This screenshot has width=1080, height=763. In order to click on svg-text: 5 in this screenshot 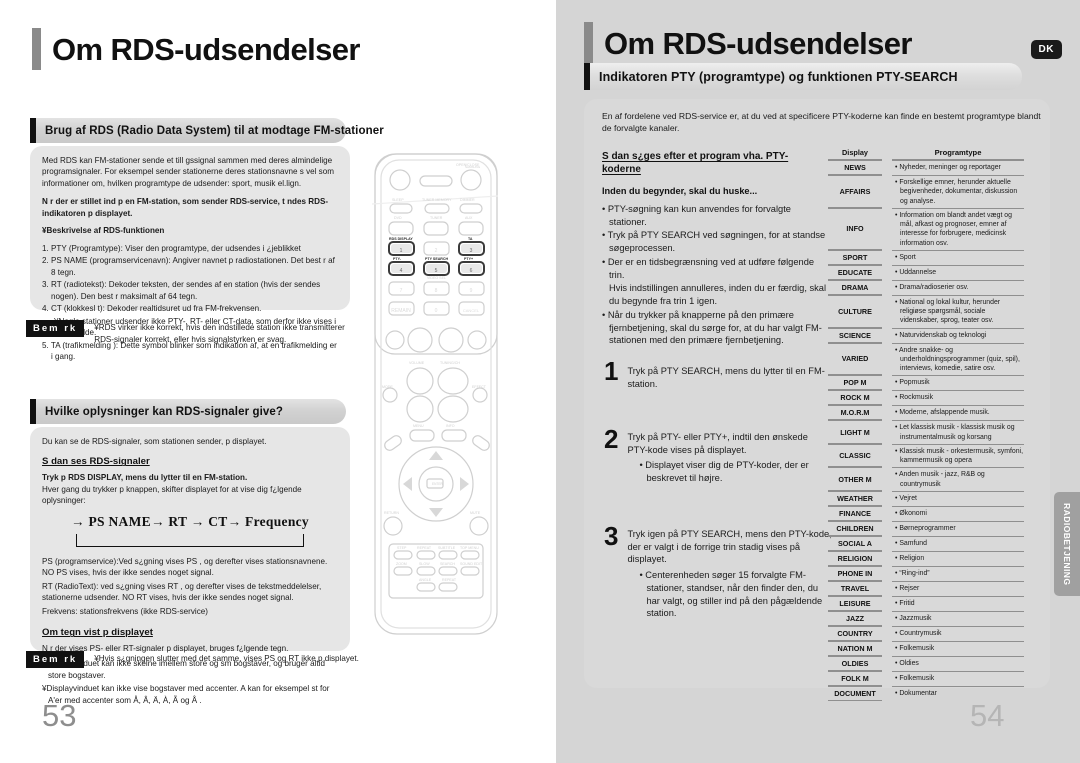, I will do `click(436, 271)`.